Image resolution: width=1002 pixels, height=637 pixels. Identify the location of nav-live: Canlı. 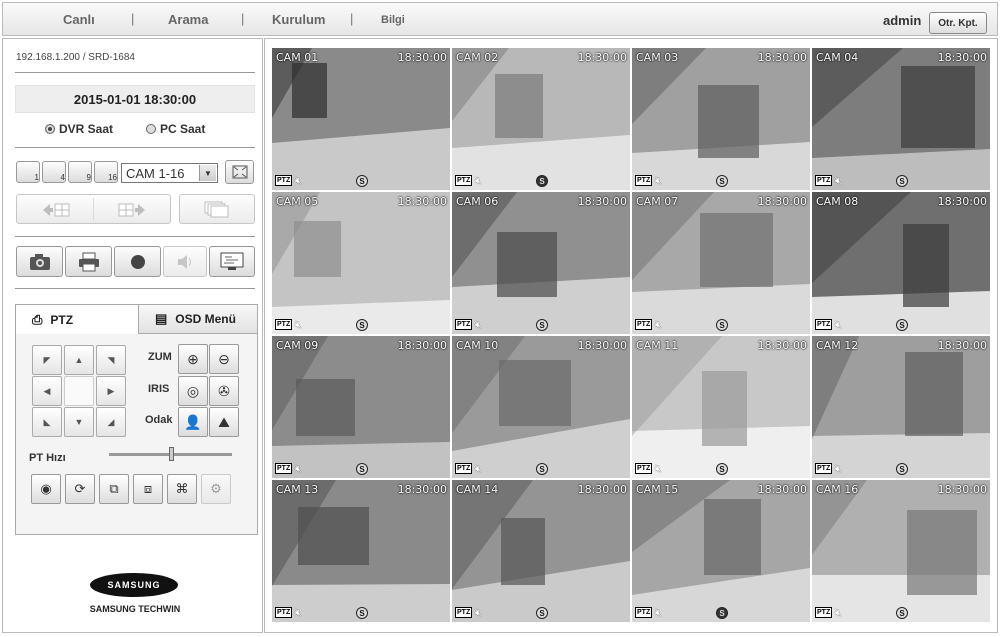
(79, 19).